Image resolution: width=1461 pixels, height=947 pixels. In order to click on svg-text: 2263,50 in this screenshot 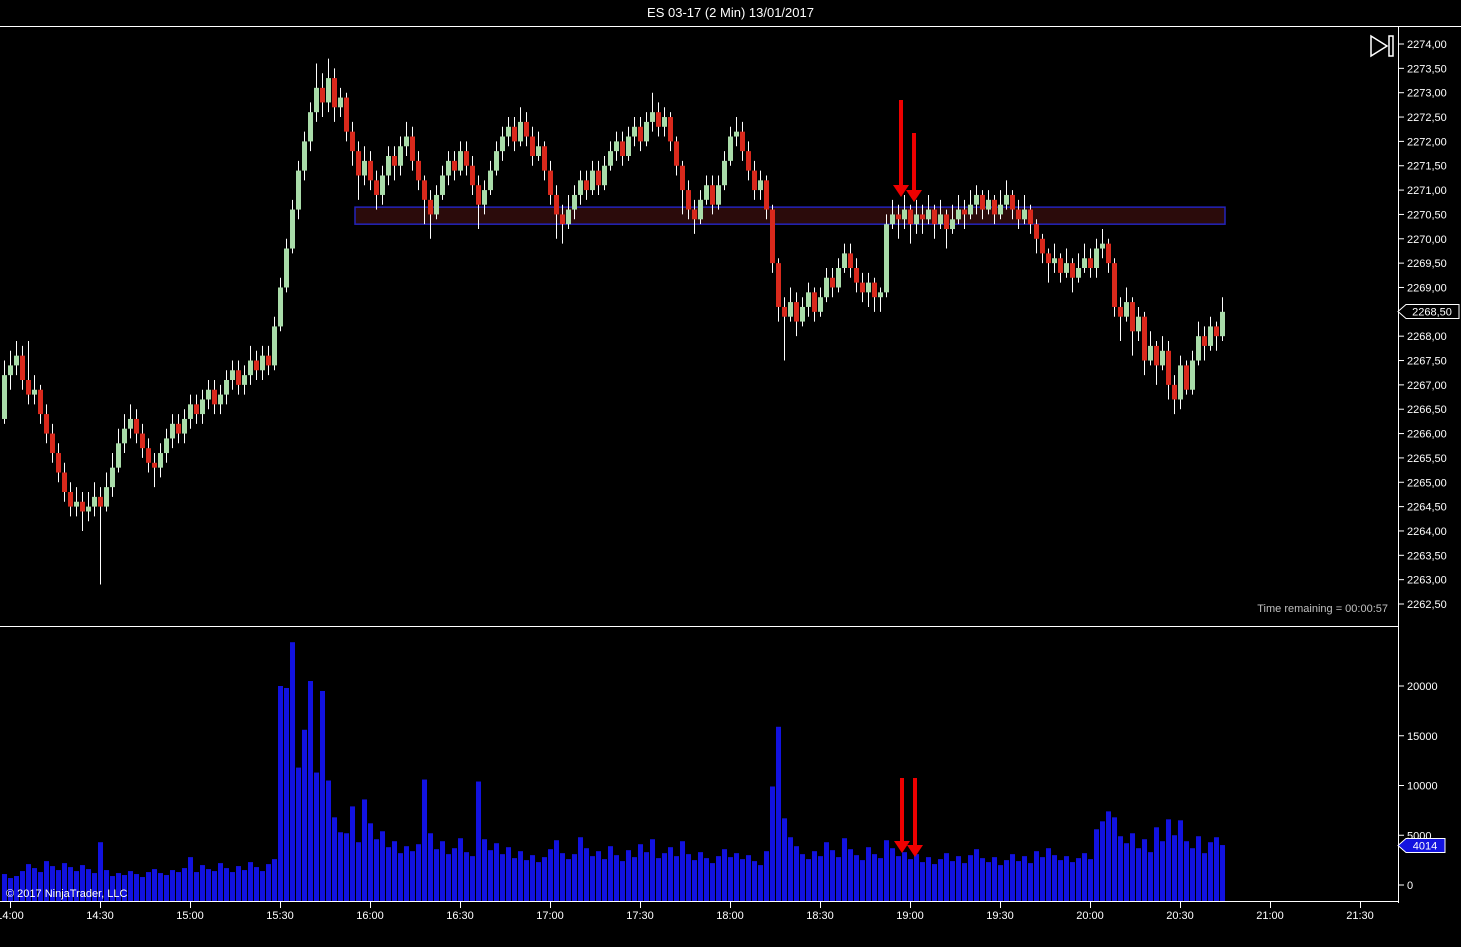, I will do `click(1427, 556)`.